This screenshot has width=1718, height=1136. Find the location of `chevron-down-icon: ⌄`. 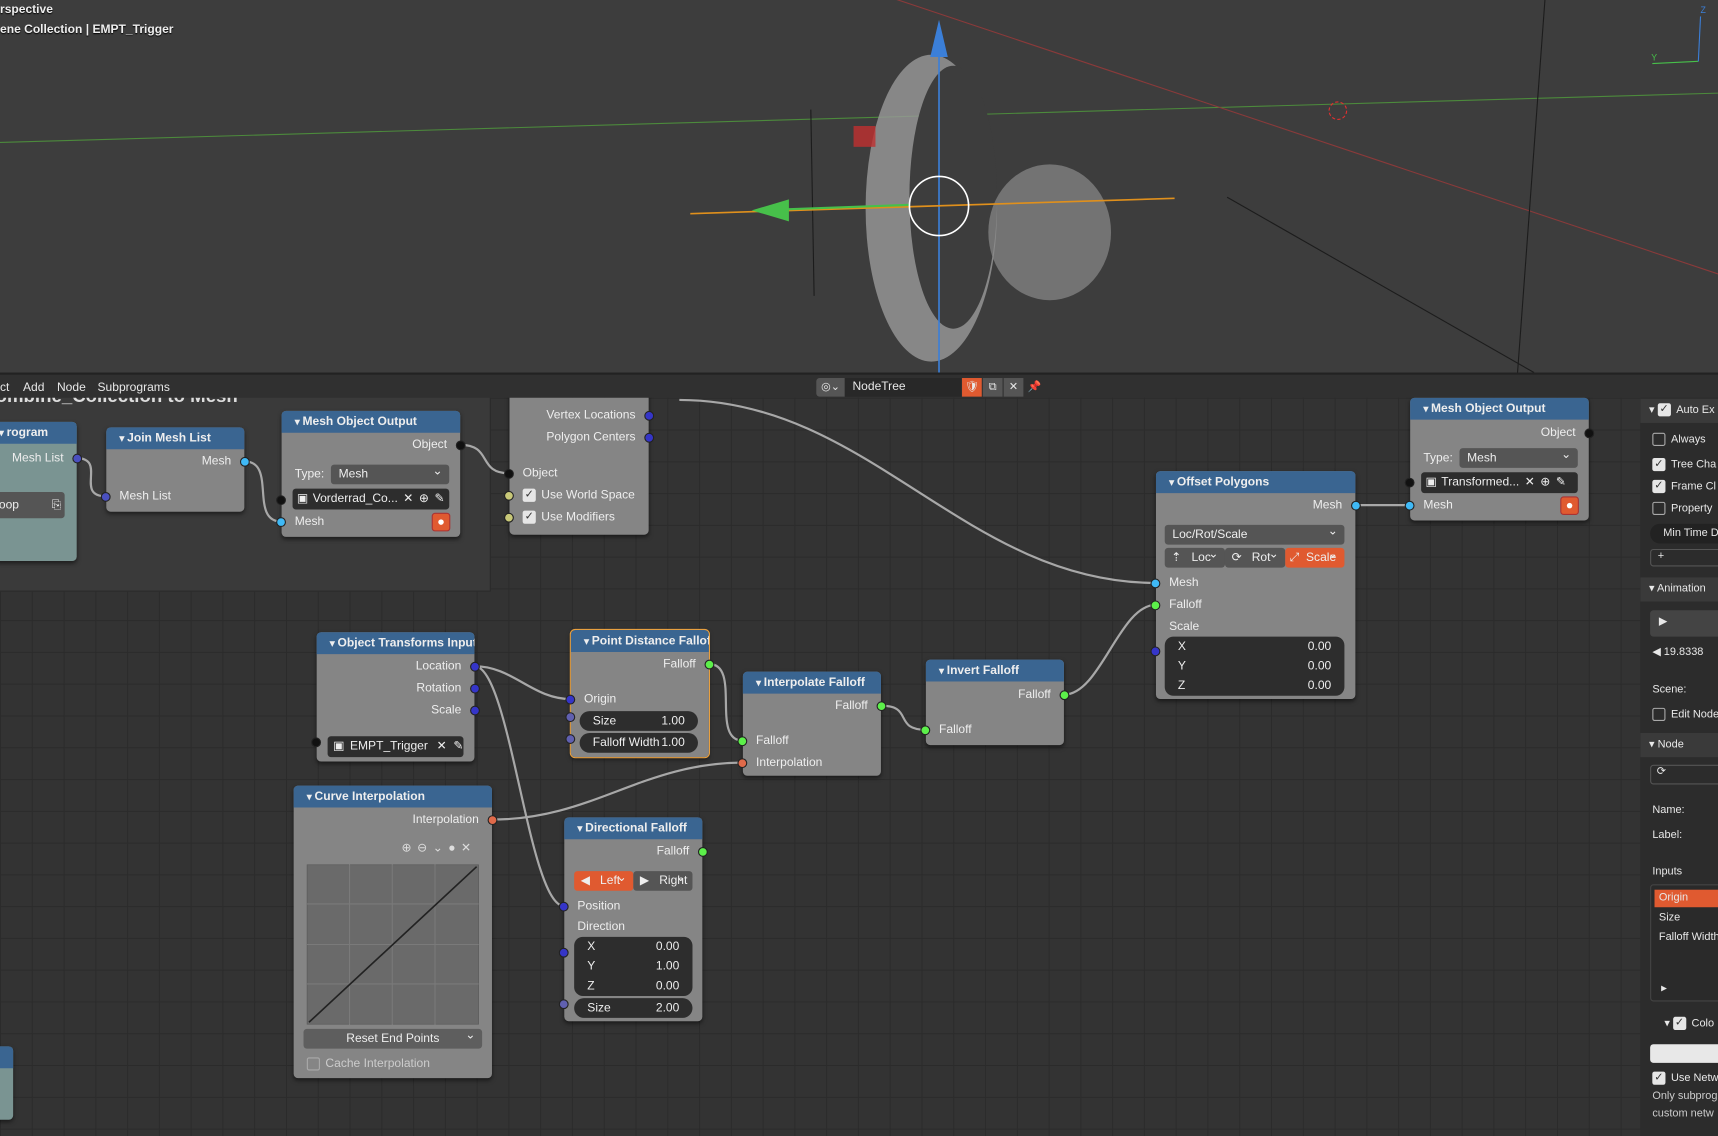

chevron-down-icon: ⌄ is located at coordinates (441, 847).